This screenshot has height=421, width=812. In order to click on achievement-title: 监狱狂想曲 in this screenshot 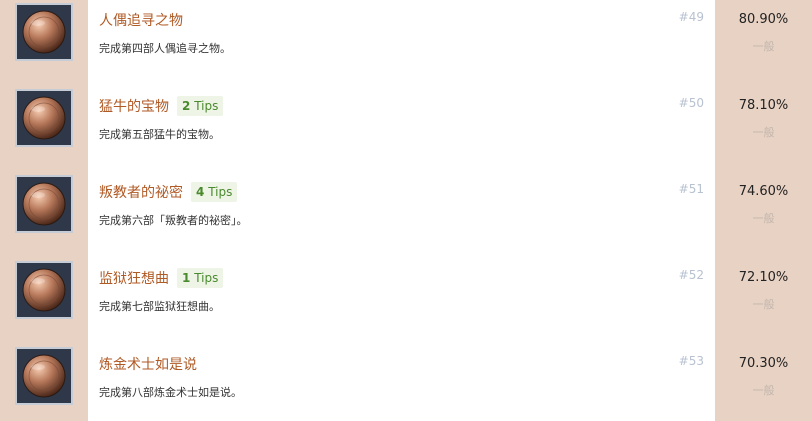, I will do `click(134, 278)`.